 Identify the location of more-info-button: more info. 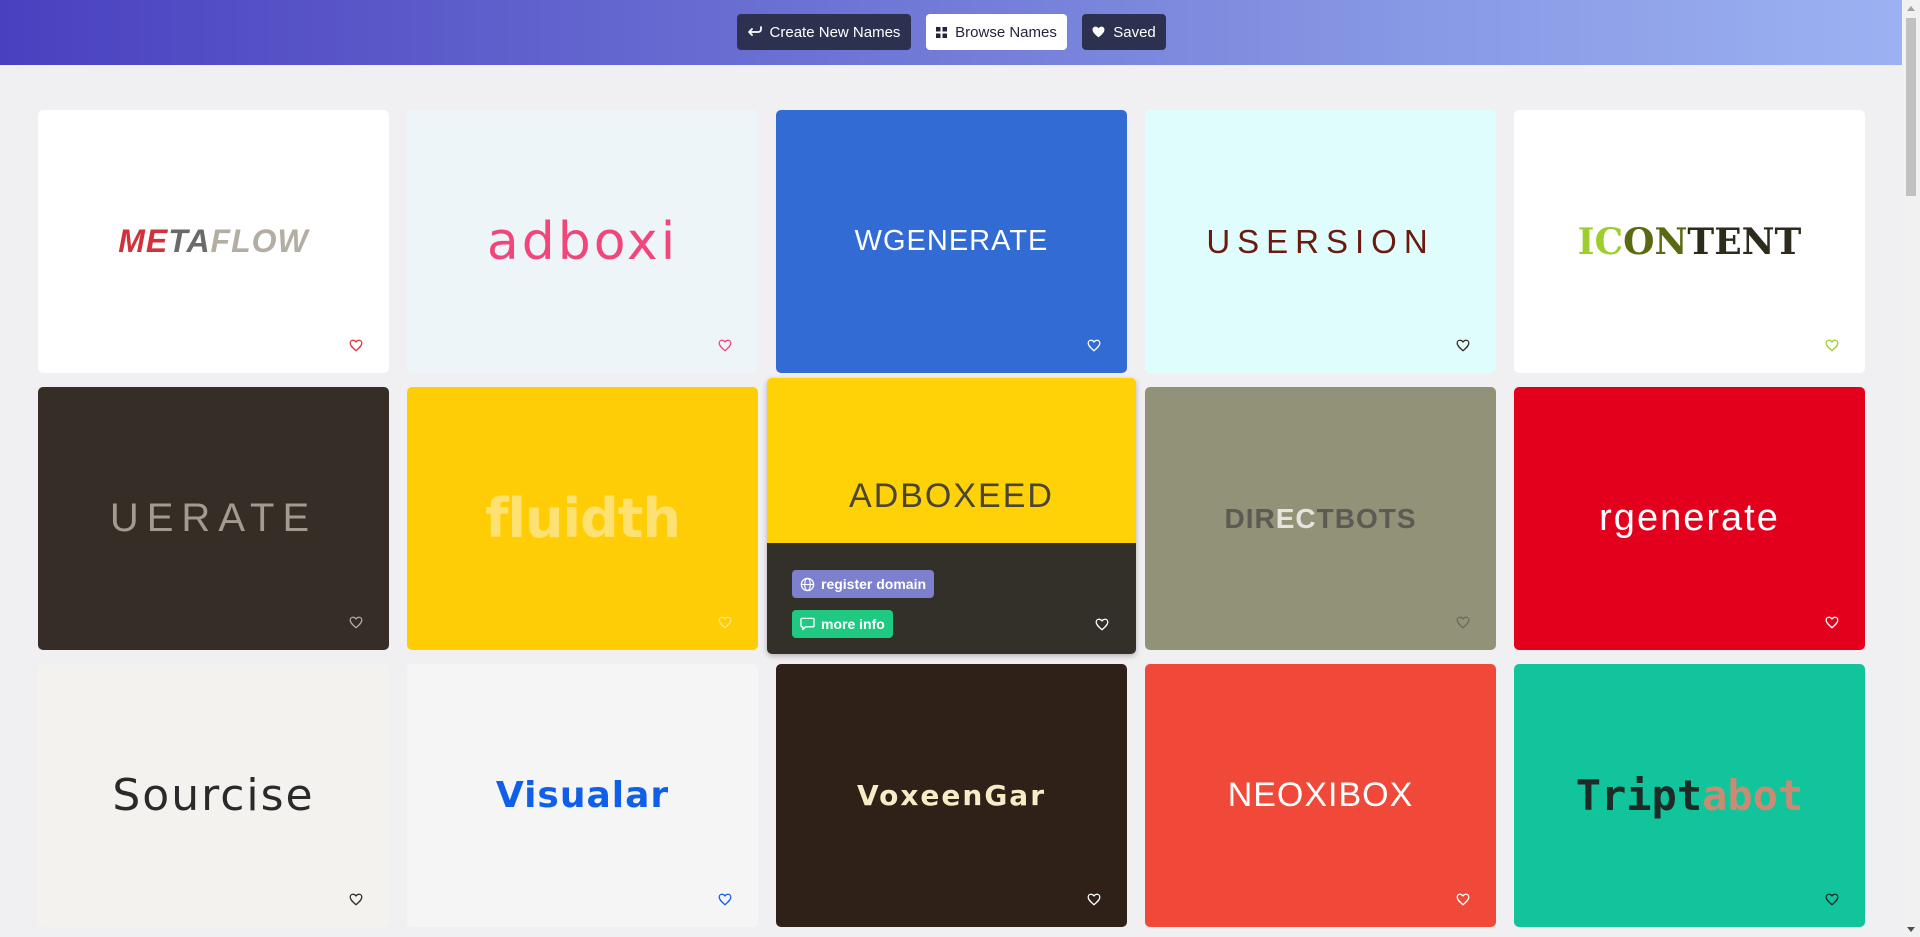
(842, 624).